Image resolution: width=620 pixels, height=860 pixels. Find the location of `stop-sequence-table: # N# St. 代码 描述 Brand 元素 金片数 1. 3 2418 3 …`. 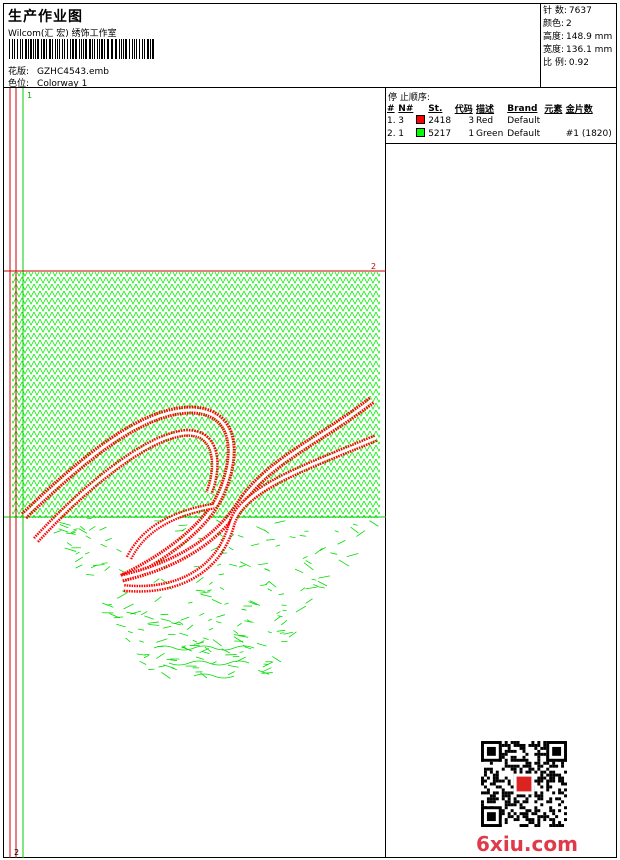

stop-sequence-table: # N# St. 代码 描述 Brand 元素 金片数 1. 3 2418 3 … is located at coordinates (501, 123).